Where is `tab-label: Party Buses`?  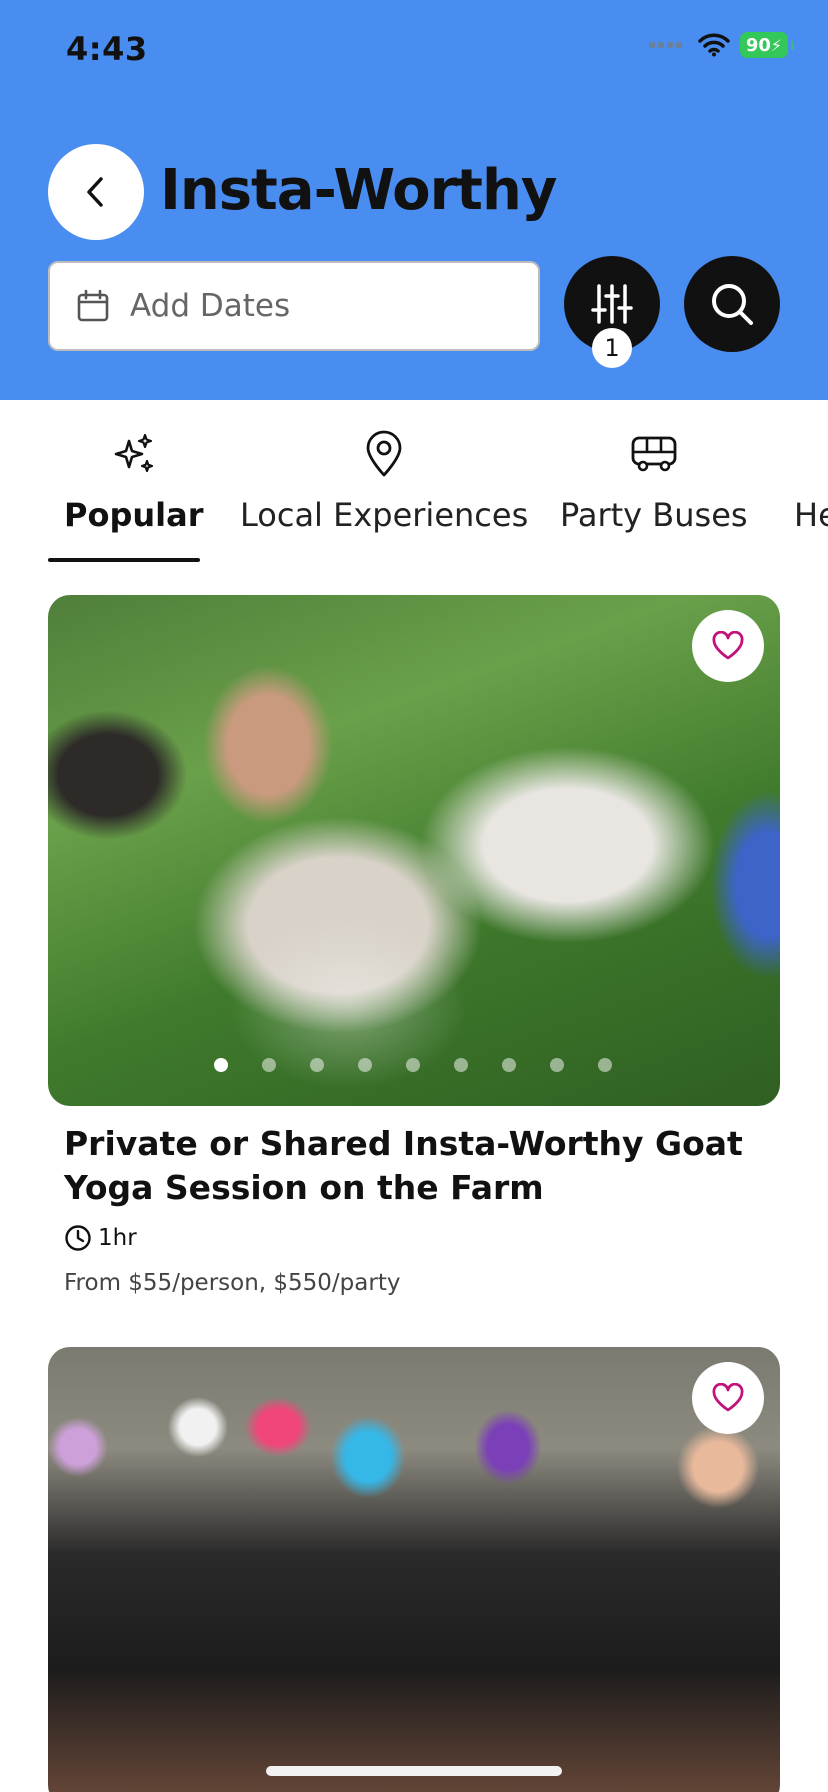
tab-label: Party Buses is located at coordinates (654, 515).